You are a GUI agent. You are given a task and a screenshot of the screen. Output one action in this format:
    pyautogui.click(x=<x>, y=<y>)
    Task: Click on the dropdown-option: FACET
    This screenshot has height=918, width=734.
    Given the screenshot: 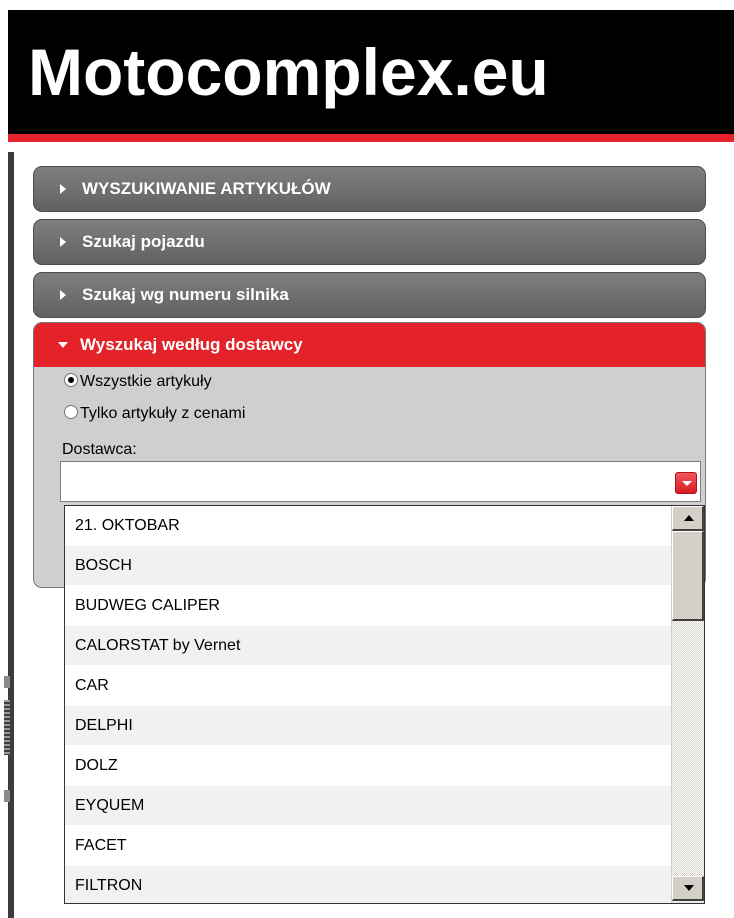 What is the action you would take?
    pyautogui.click(x=368, y=845)
    